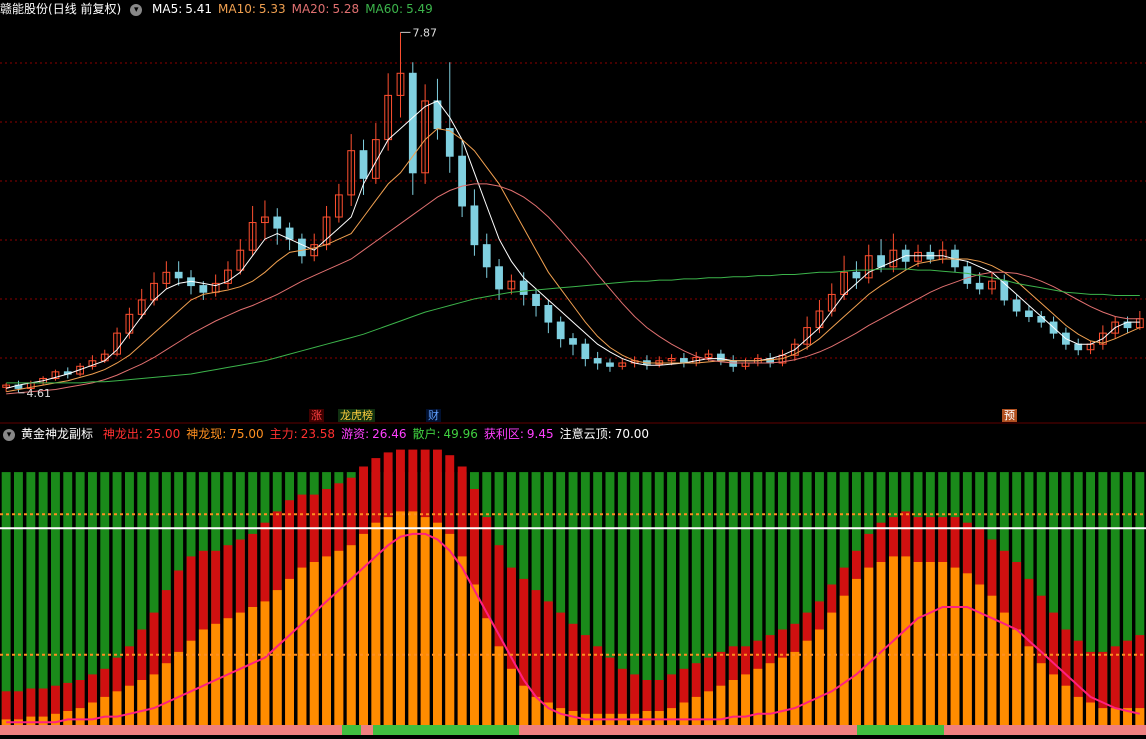  I want to click on indicator-legend-item: 主力:, so click(283, 434).